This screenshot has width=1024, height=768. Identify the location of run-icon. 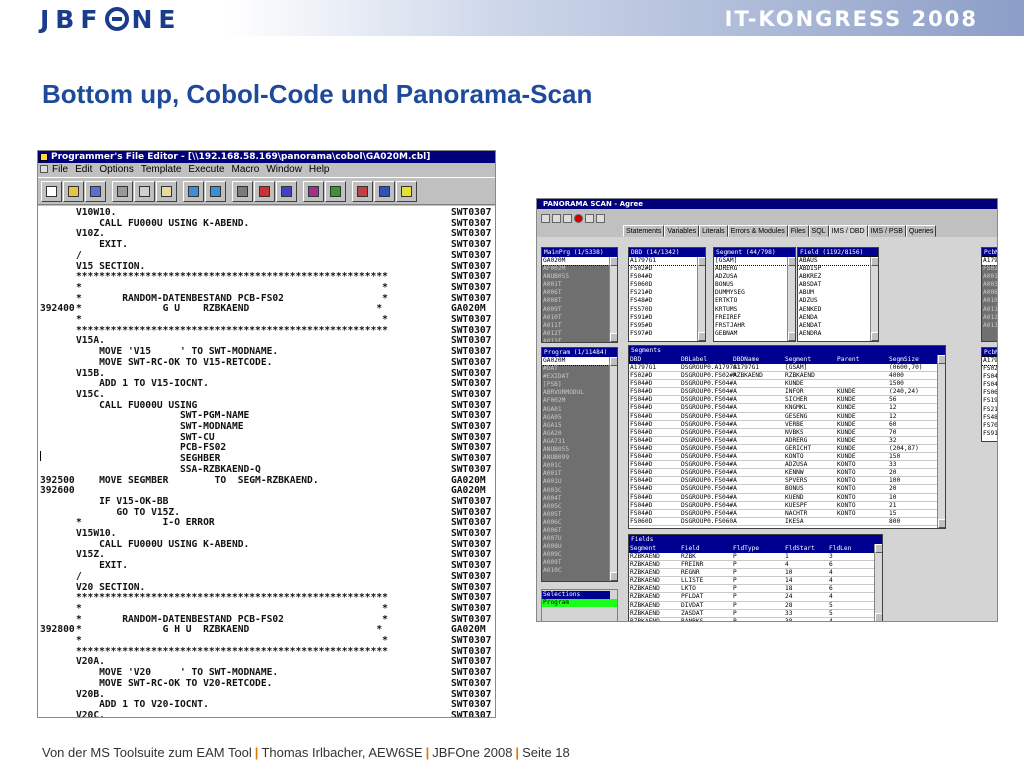
(589, 218).